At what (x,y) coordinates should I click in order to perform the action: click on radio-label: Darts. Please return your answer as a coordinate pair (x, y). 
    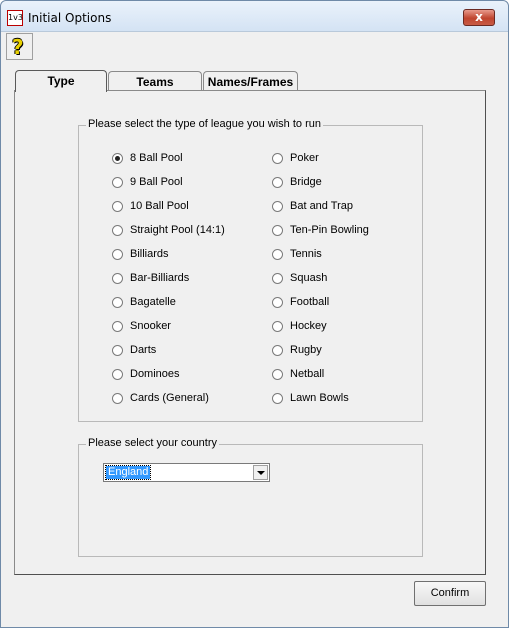
    Looking at the image, I should click on (143, 350).